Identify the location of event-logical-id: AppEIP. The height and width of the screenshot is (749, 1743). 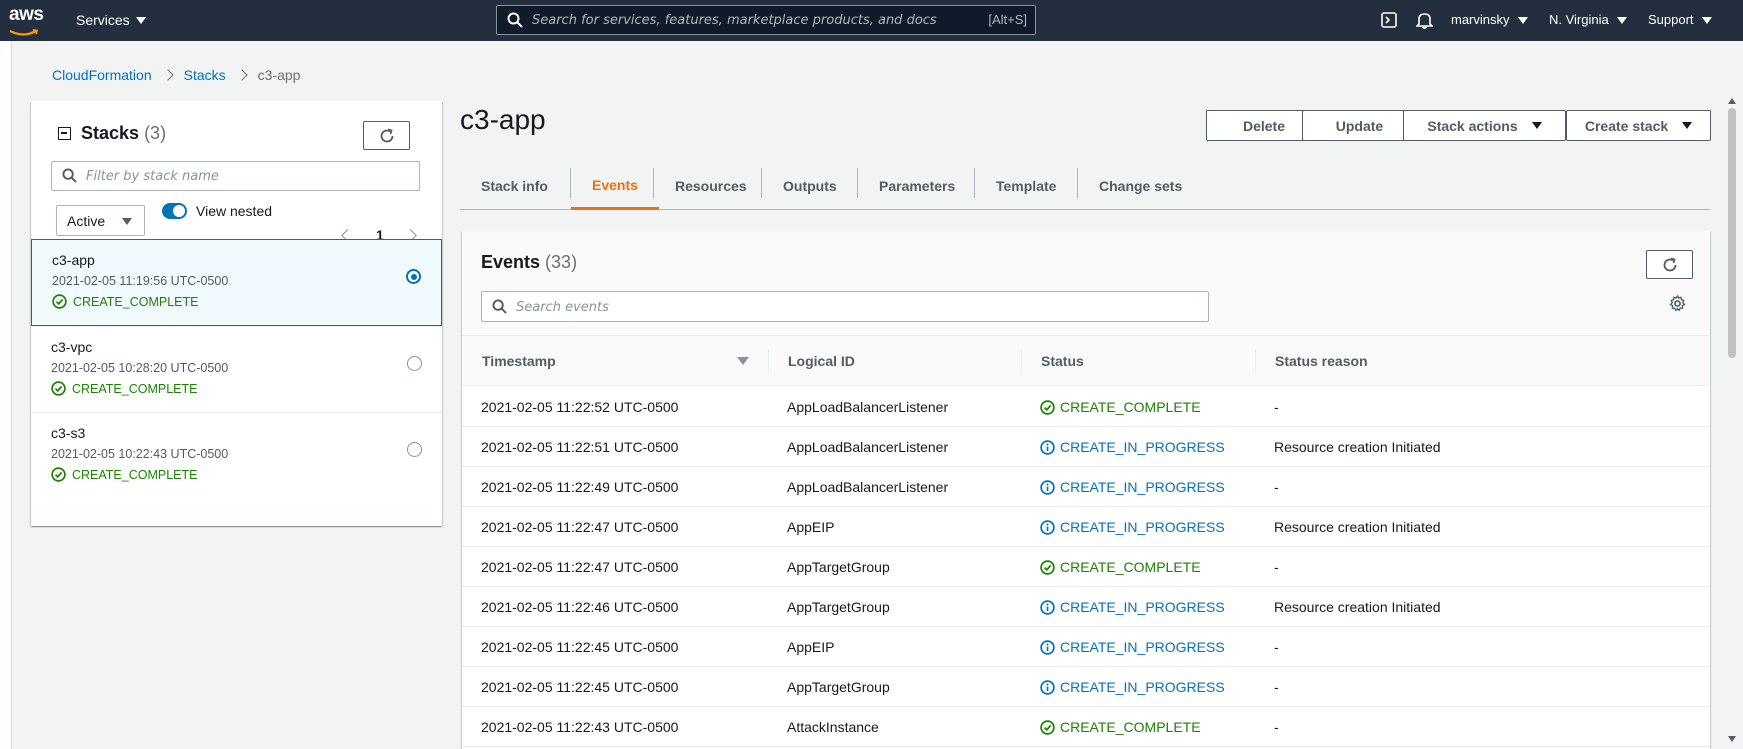
(811, 527).